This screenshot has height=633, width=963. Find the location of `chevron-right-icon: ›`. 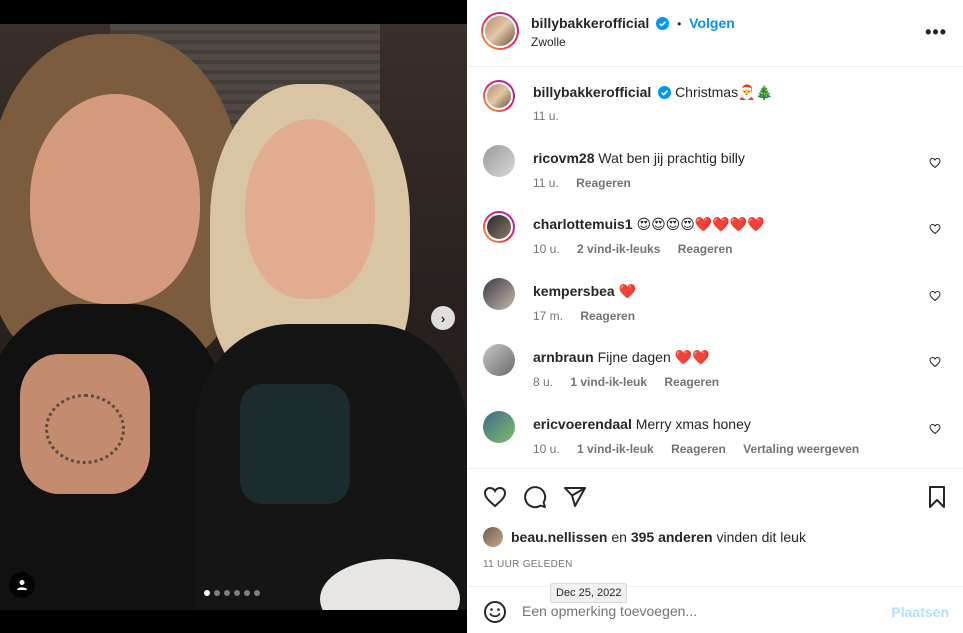

chevron-right-icon: › is located at coordinates (443, 318).